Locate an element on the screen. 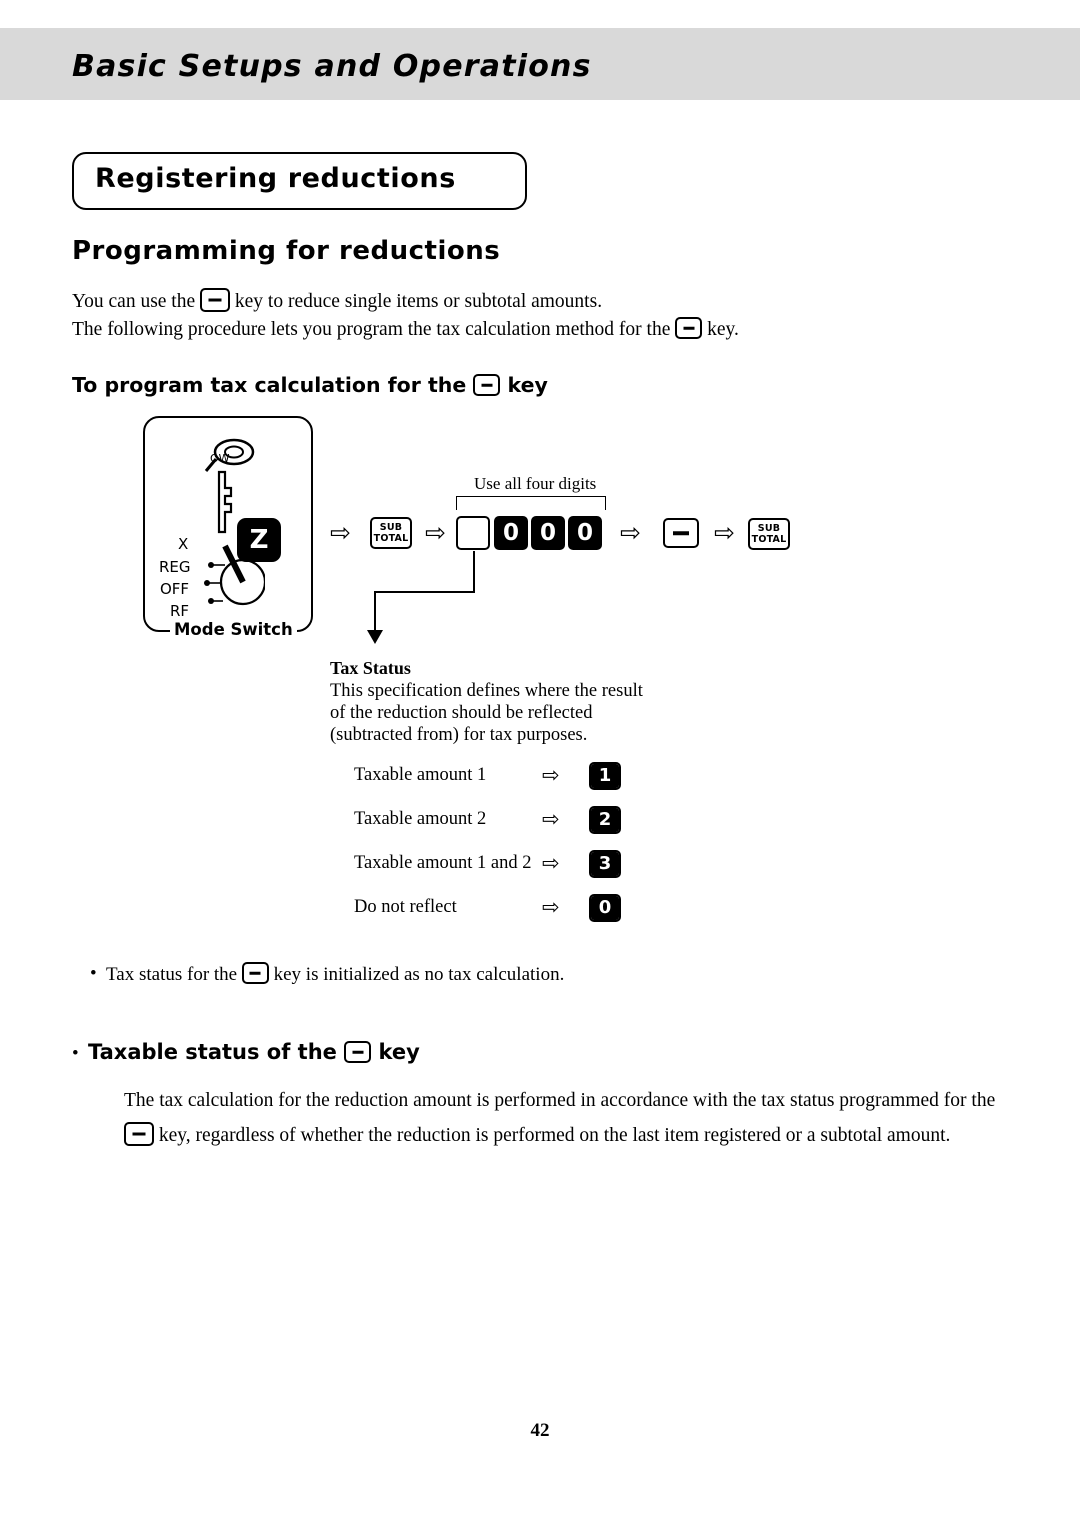 This screenshot has width=1080, height=1528. page-number: 42 is located at coordinates (540, 1430).